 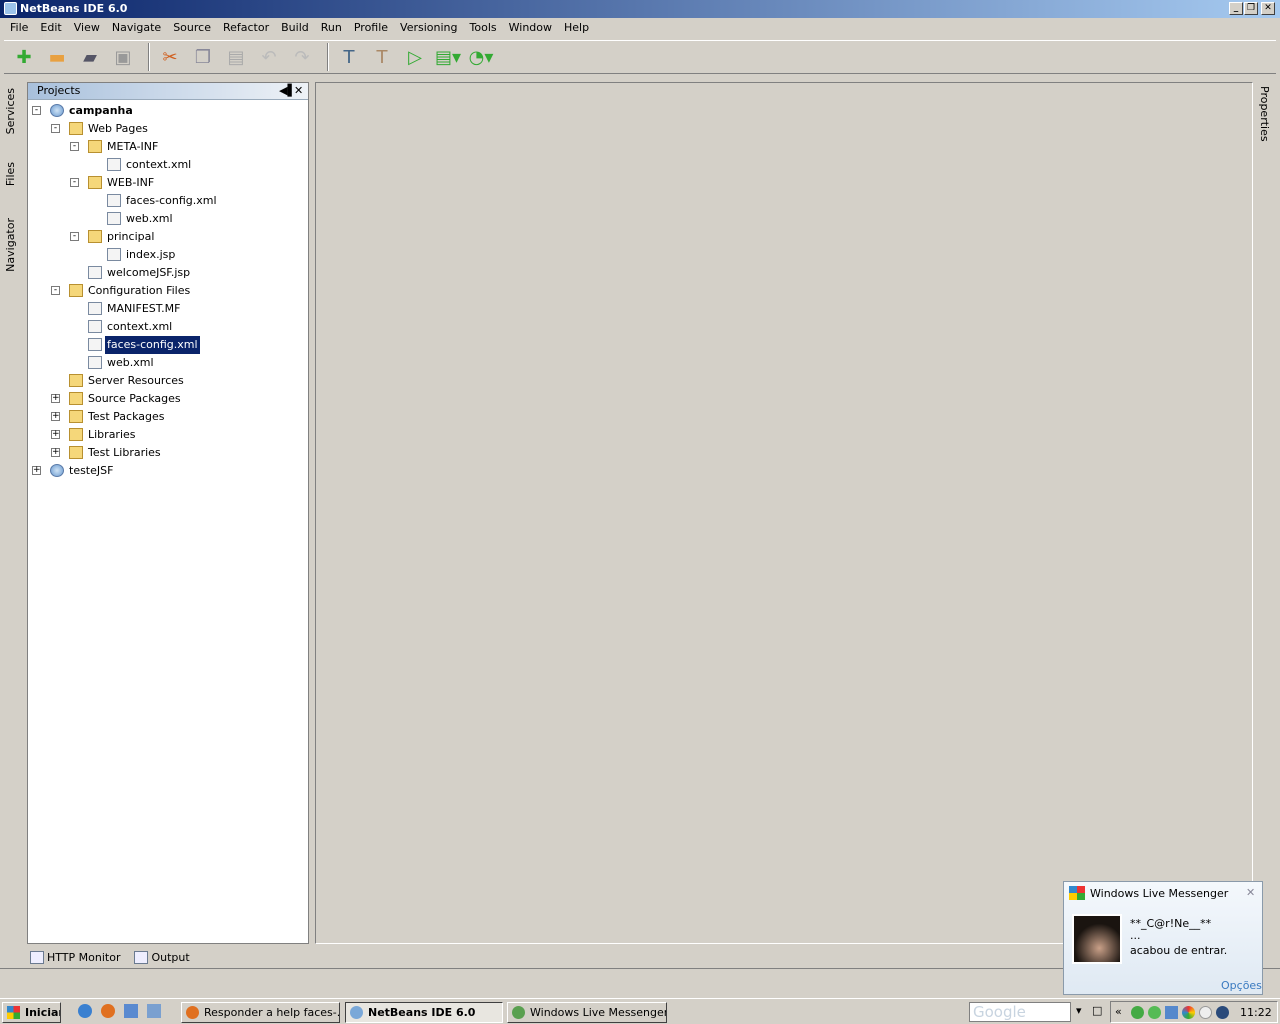 I want to click on tree-item: MANIFEST.MF, so click(x=167, y=309).